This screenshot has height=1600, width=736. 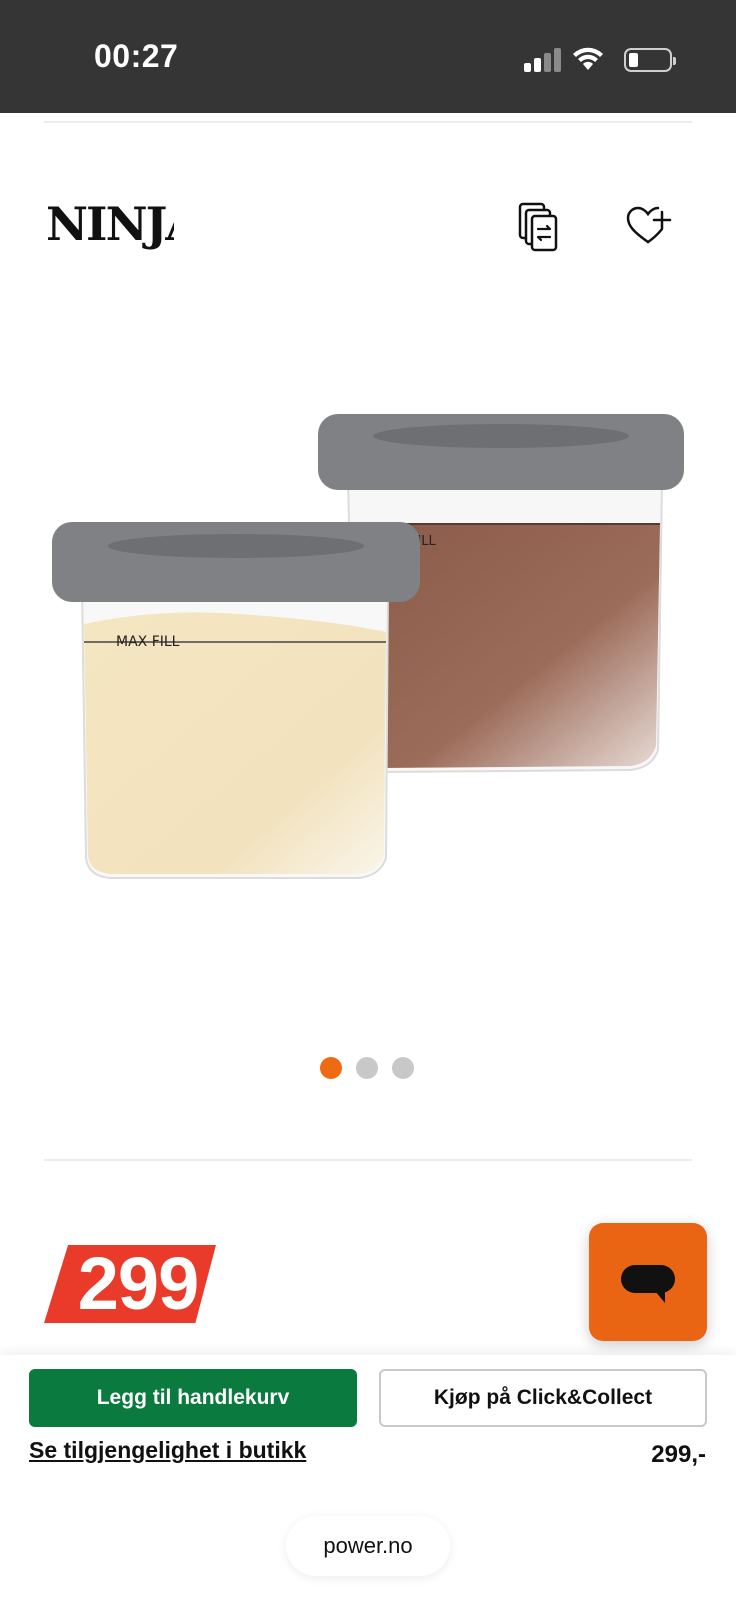 What do you see at coordinates (167, 1450) in the screenshot?
I see `store-availability-link: Se tilgjengelighet i butikk` at bounding box center [167, 1450].